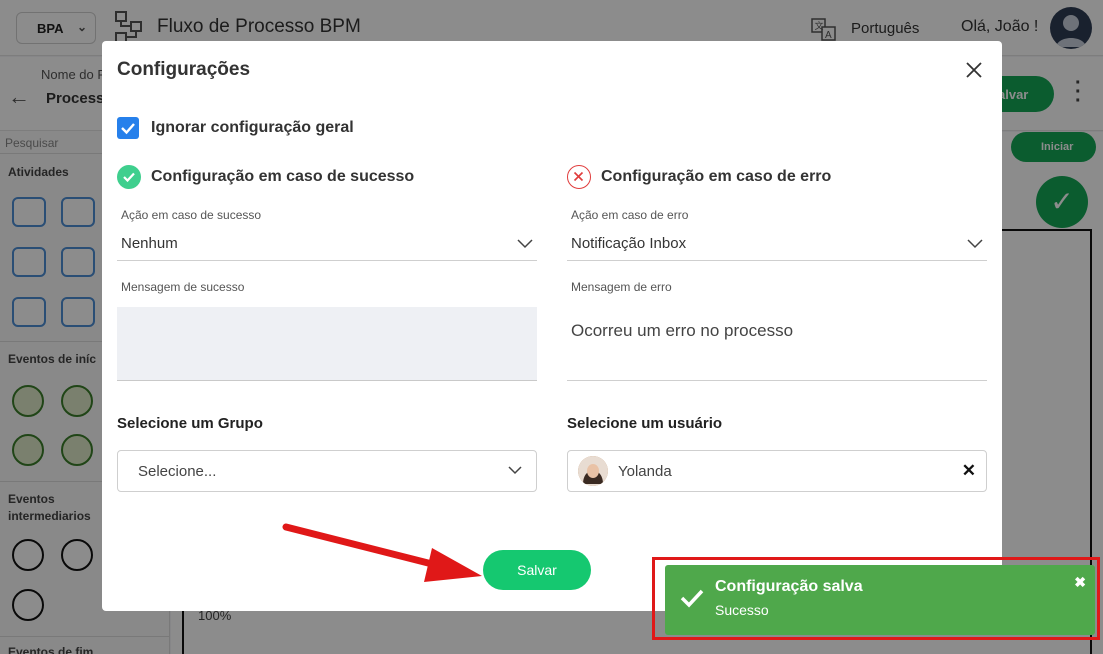 This screenshot has width=1103, height=654. Describe the element at coordinates (777, 242) in the screenshot. I see `error-action-select: Notificação Inbox` at that location.